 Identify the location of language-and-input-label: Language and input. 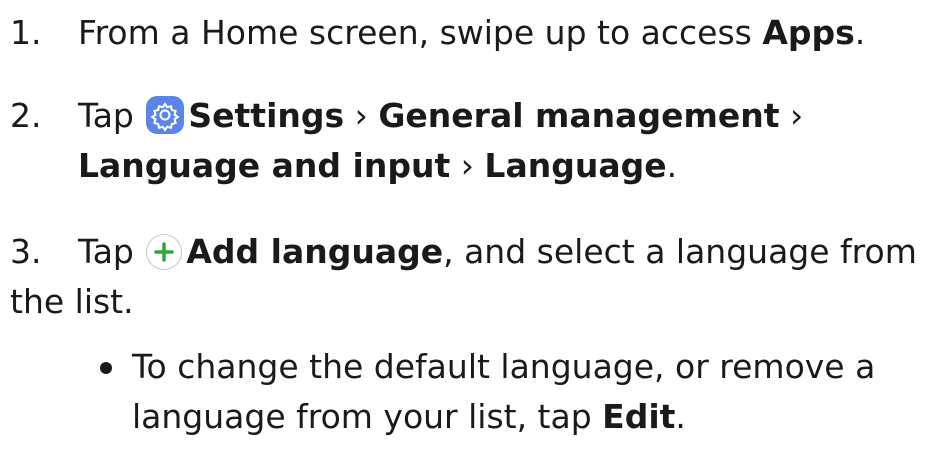
(264, 165).